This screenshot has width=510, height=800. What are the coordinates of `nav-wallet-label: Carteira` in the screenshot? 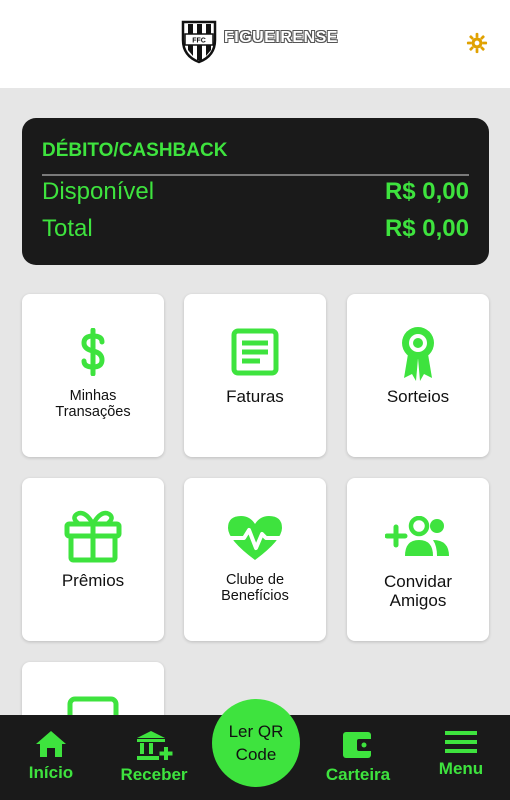 It's located at (358, 774).